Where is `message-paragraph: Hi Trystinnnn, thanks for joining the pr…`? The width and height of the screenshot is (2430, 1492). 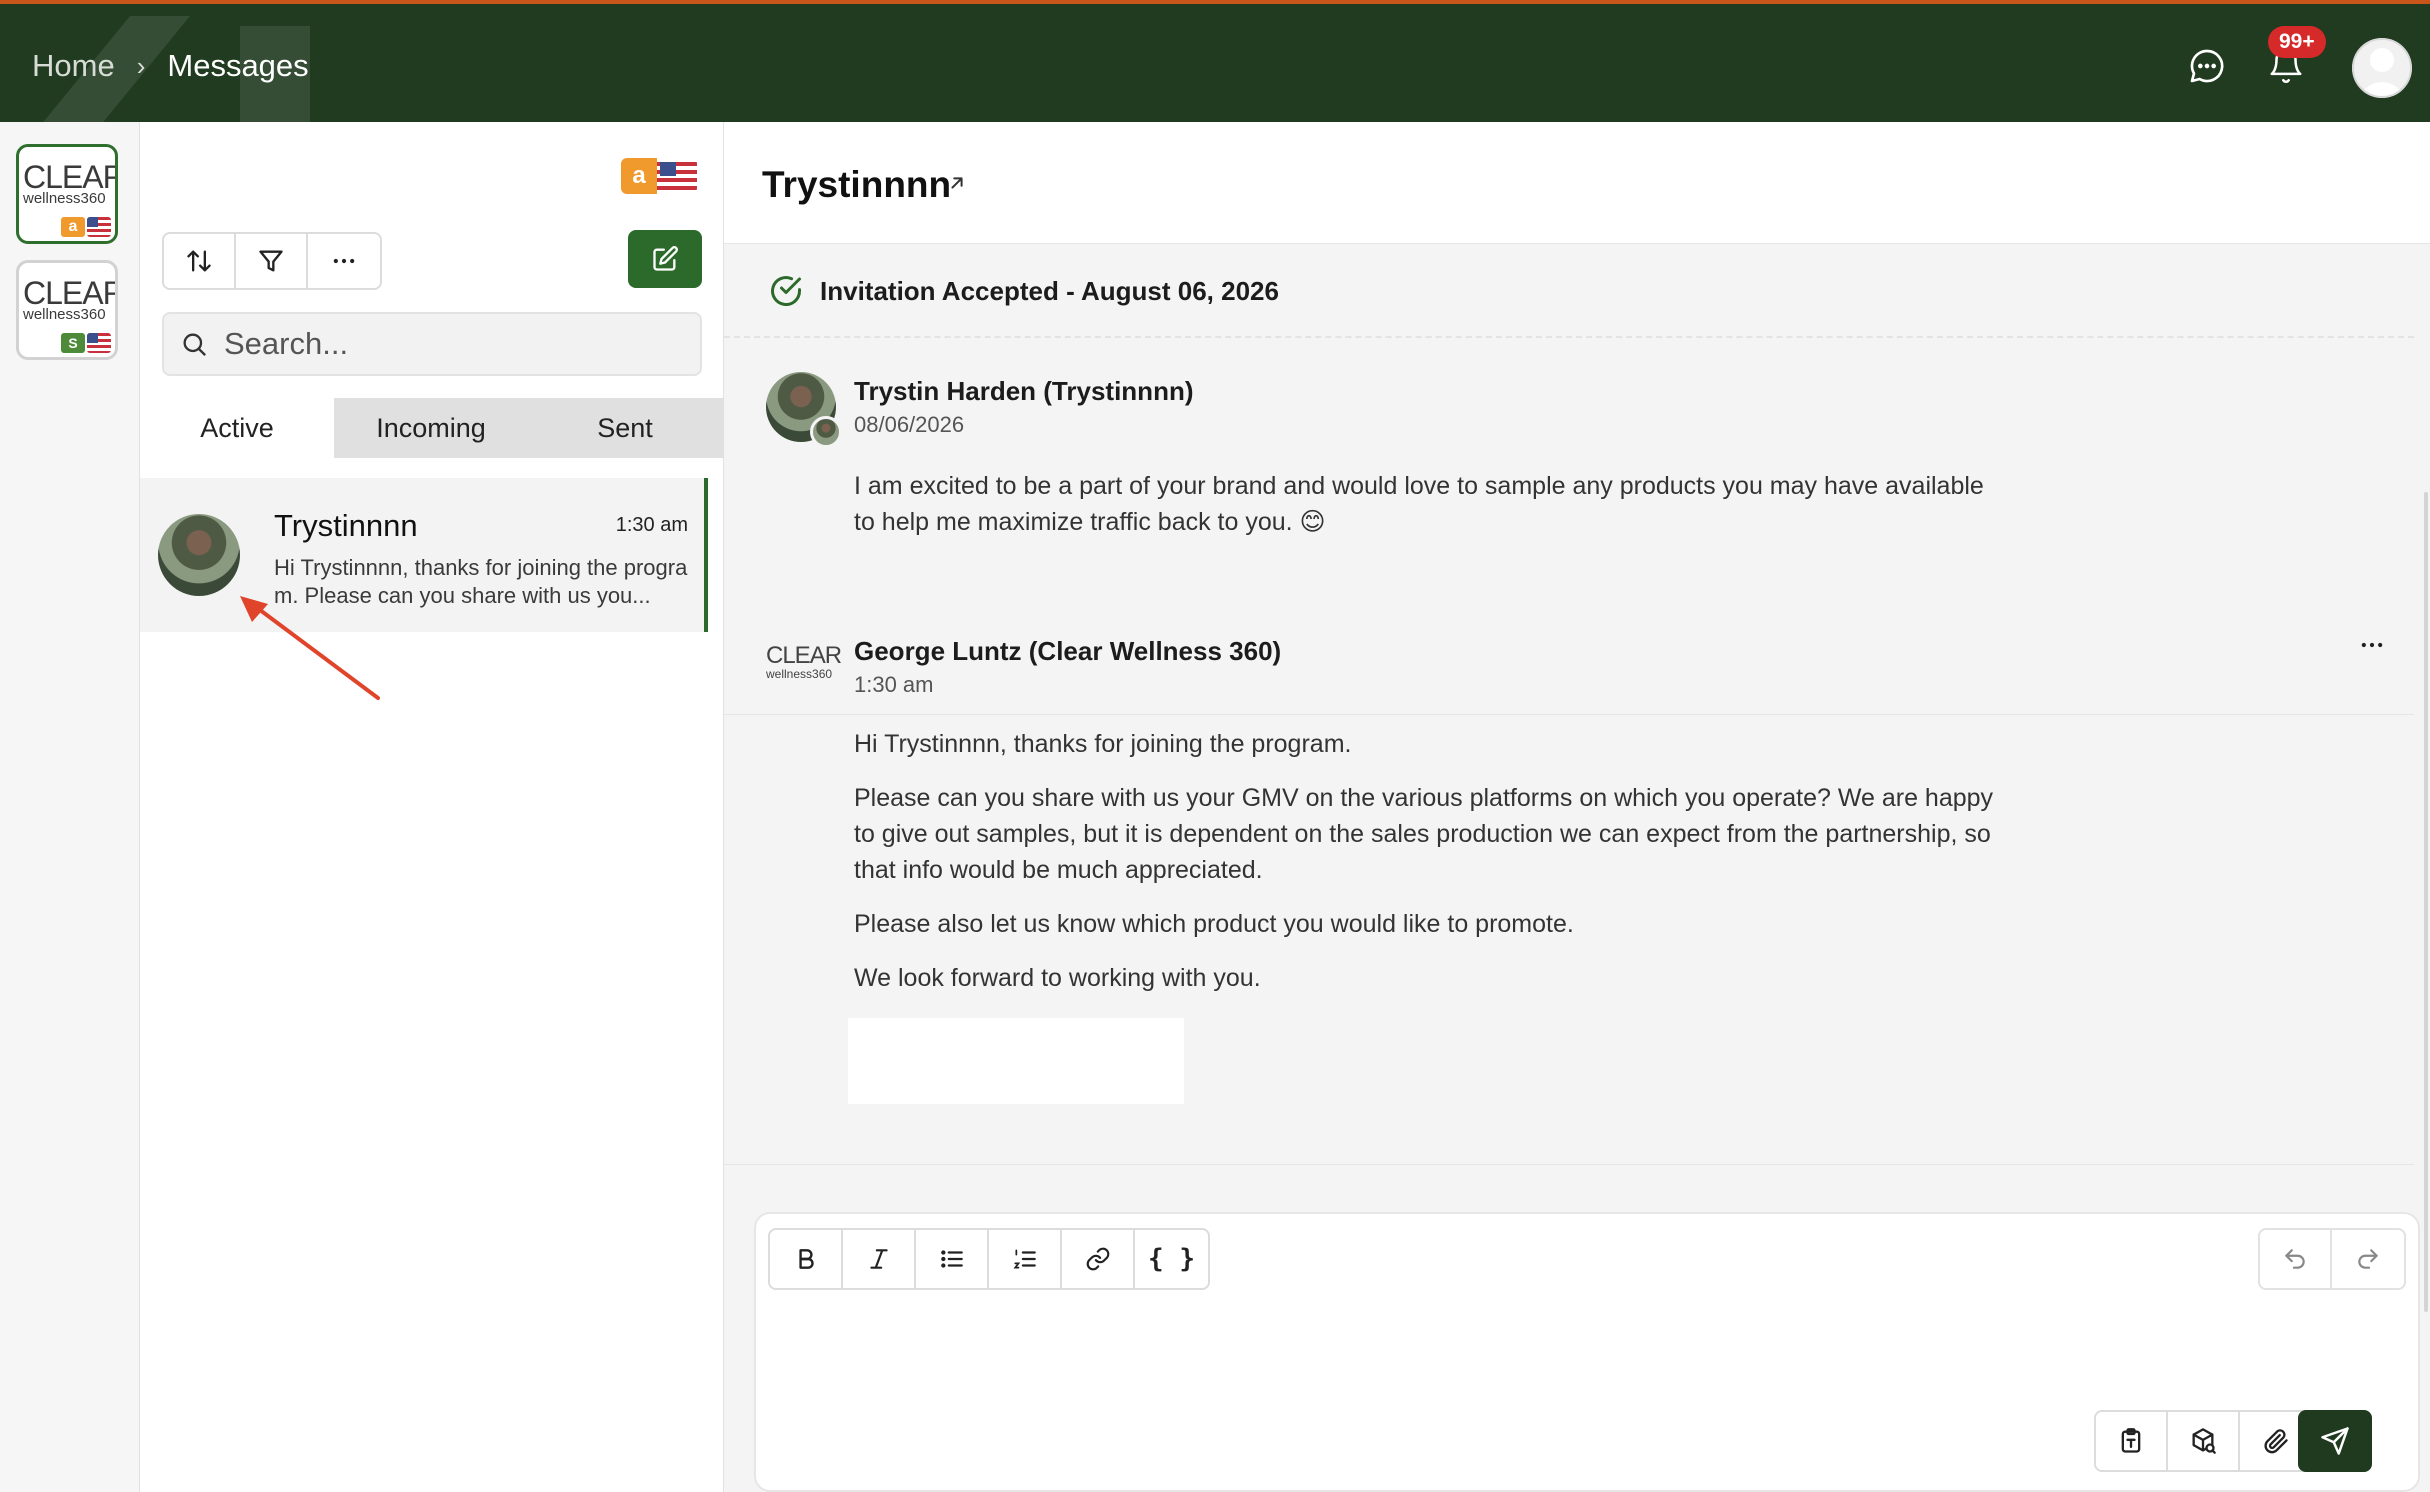
message-paragraph: Hi Trystinnnn, thanks for joining the pr… is located at coordinates (1103, 744).